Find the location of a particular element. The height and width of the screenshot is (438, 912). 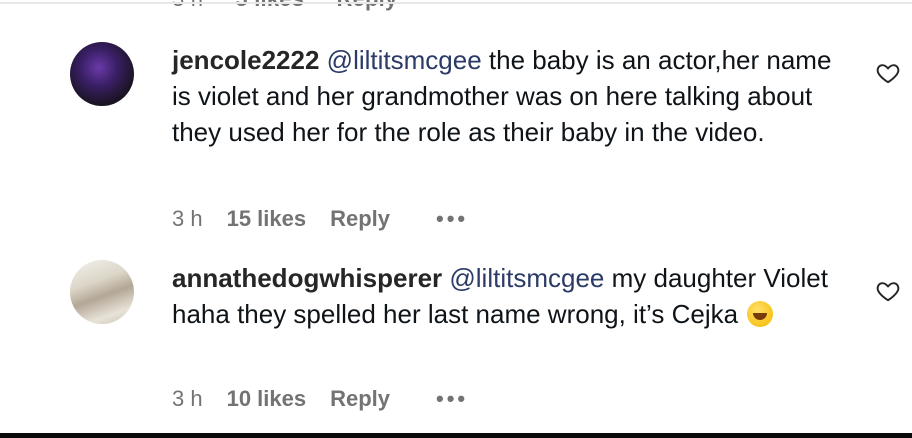

comment-meta: 3 h 10 likes Reply ••• is located at coordinates (320, 399).